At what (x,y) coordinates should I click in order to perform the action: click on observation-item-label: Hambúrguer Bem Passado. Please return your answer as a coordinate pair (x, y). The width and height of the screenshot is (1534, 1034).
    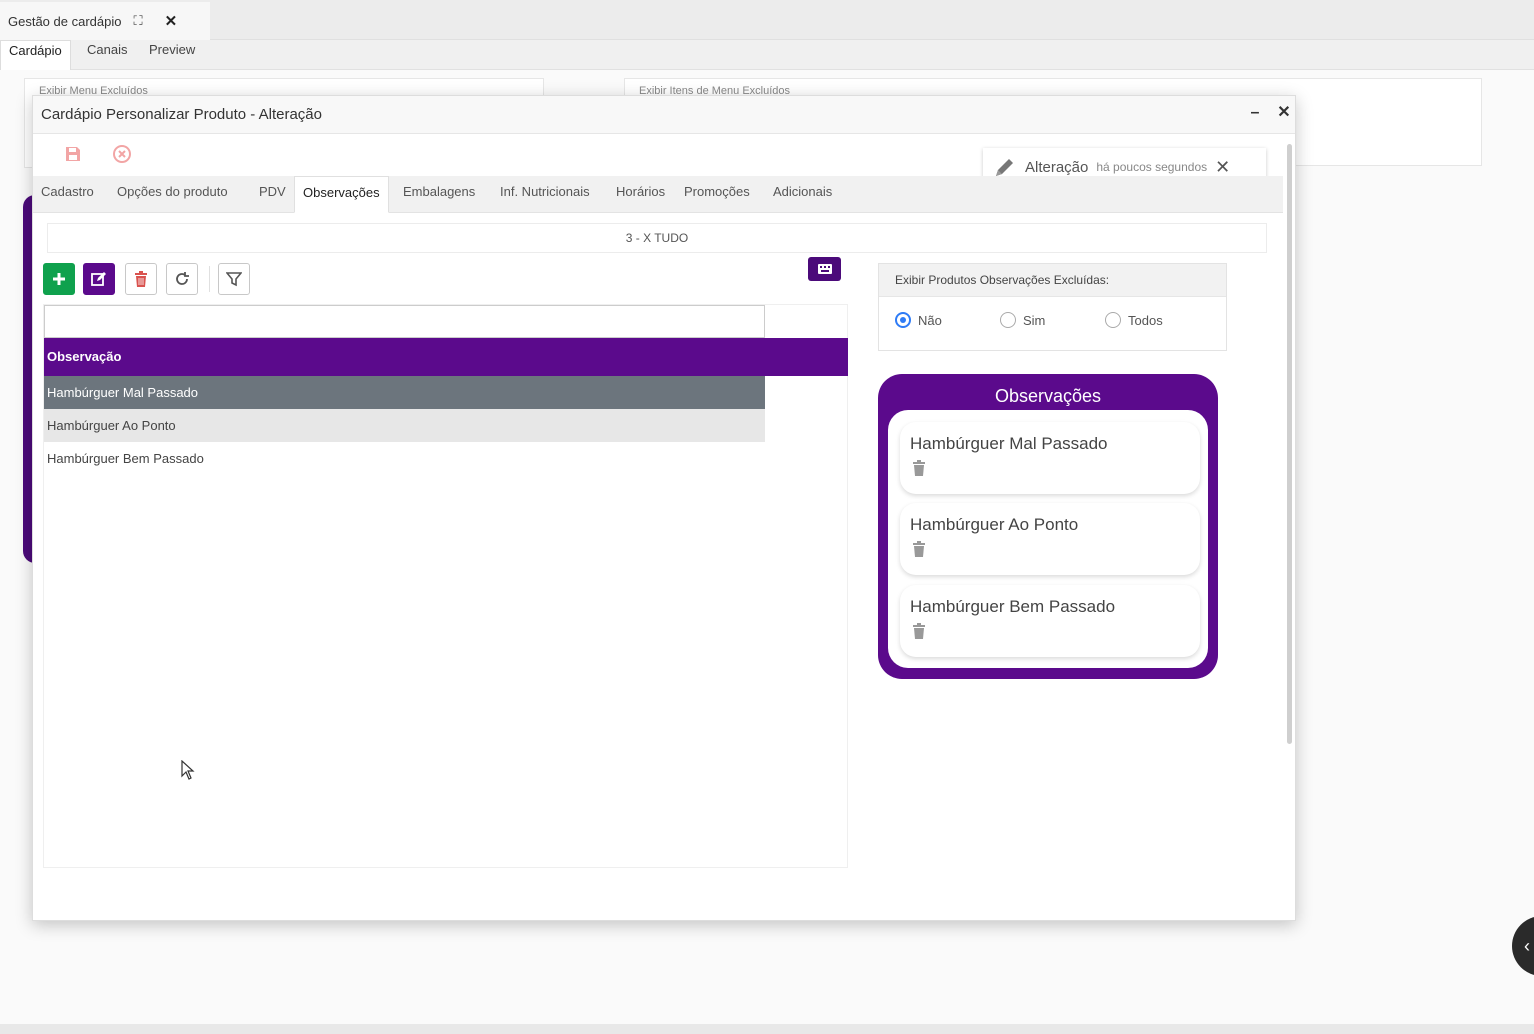
    Looking at the image, I should click on (1013, 606).